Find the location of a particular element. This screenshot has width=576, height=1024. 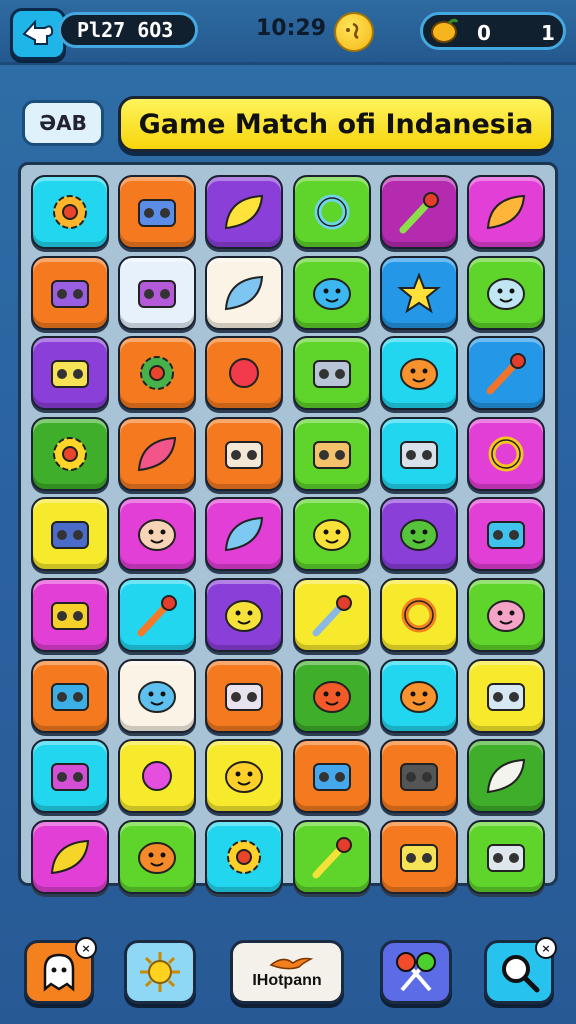

close-icon: × is located at coordinates (86, 948).